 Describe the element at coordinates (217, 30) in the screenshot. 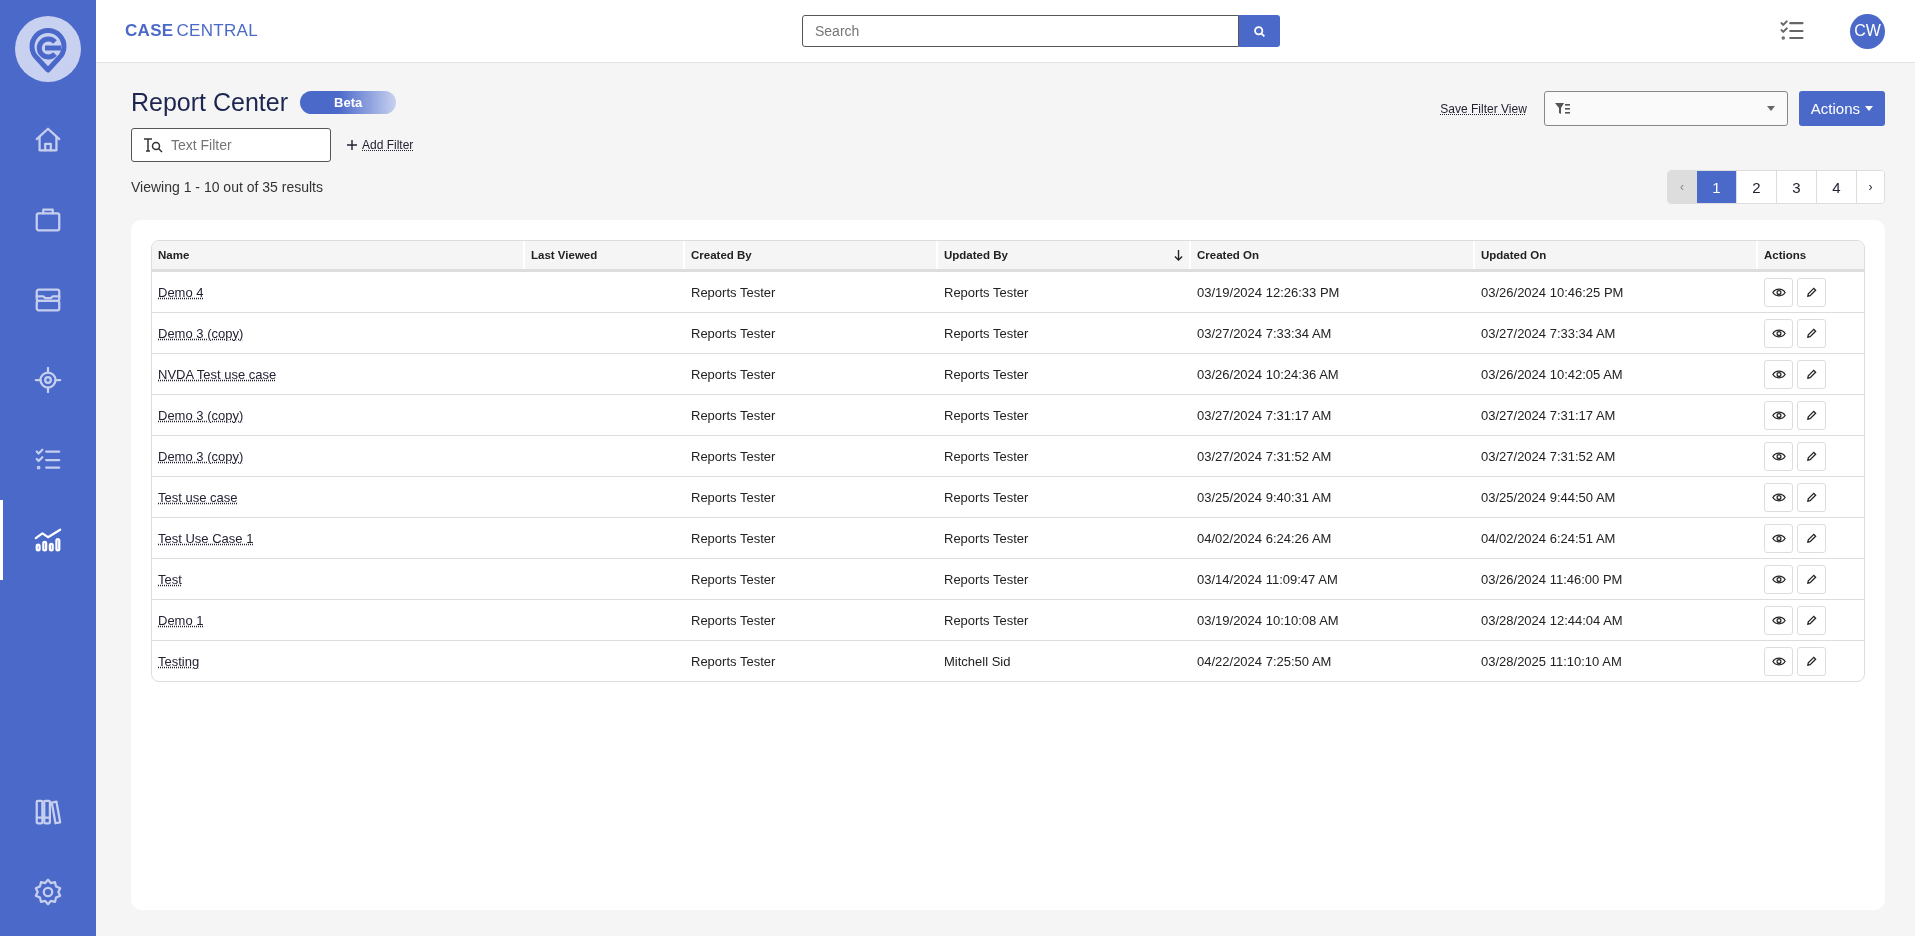

I see `brand-wordmark: CENTRAL` at that location.